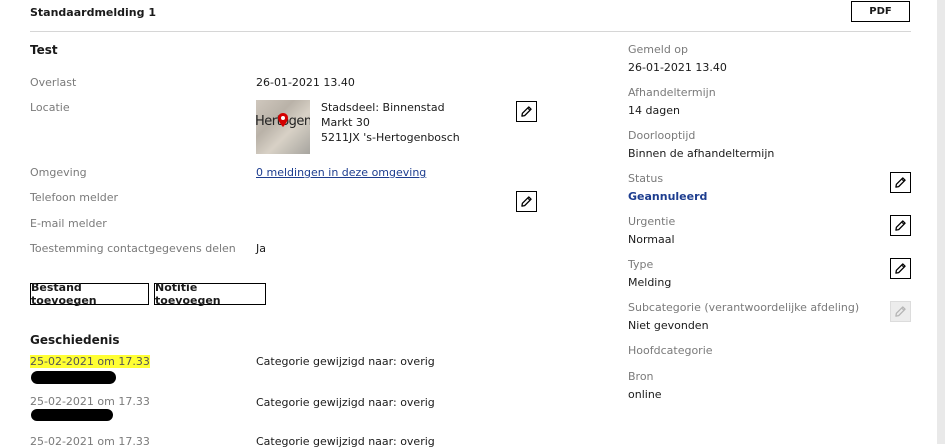 This screenshot has width=945, height=448. What do you see at coordinates (75, 340) in the screenshot?
I see `history-title: Geschiedenis` at bounding box center [75, 340].